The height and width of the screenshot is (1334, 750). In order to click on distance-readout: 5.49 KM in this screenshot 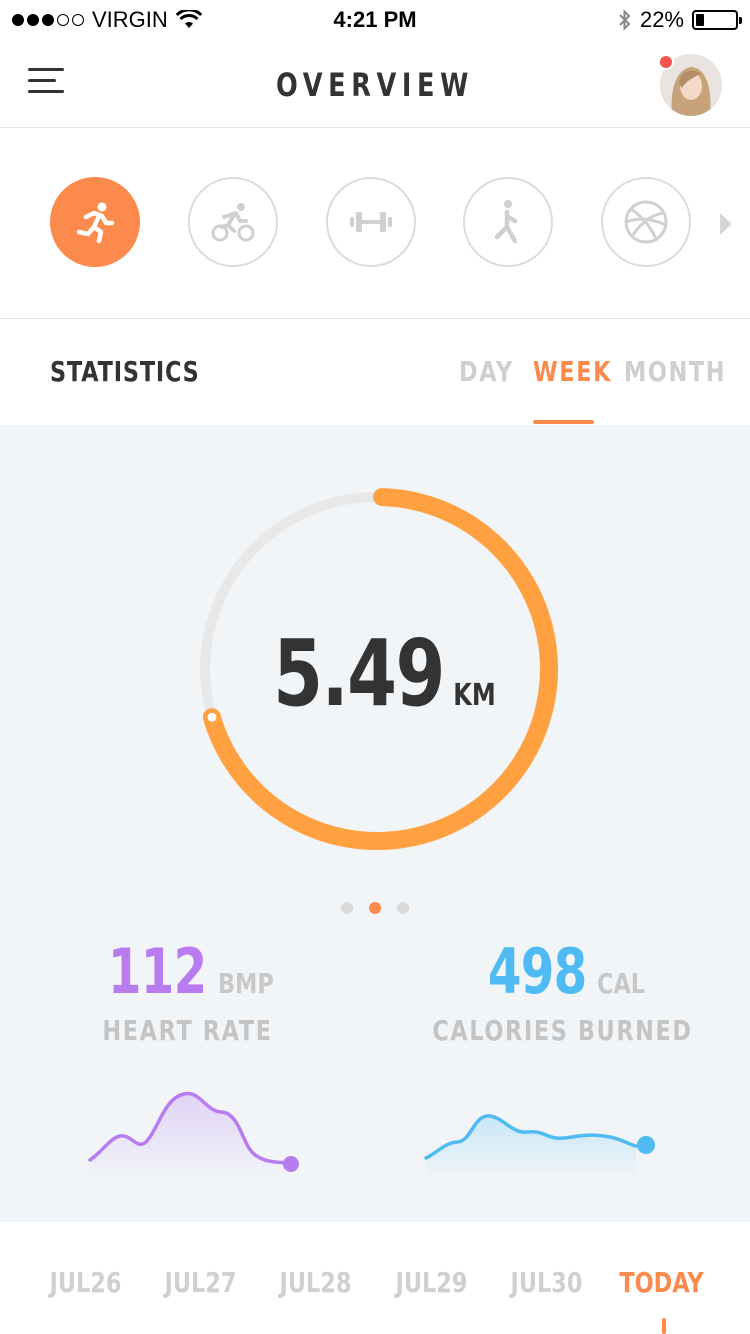, I will do `click(375, 673)`.